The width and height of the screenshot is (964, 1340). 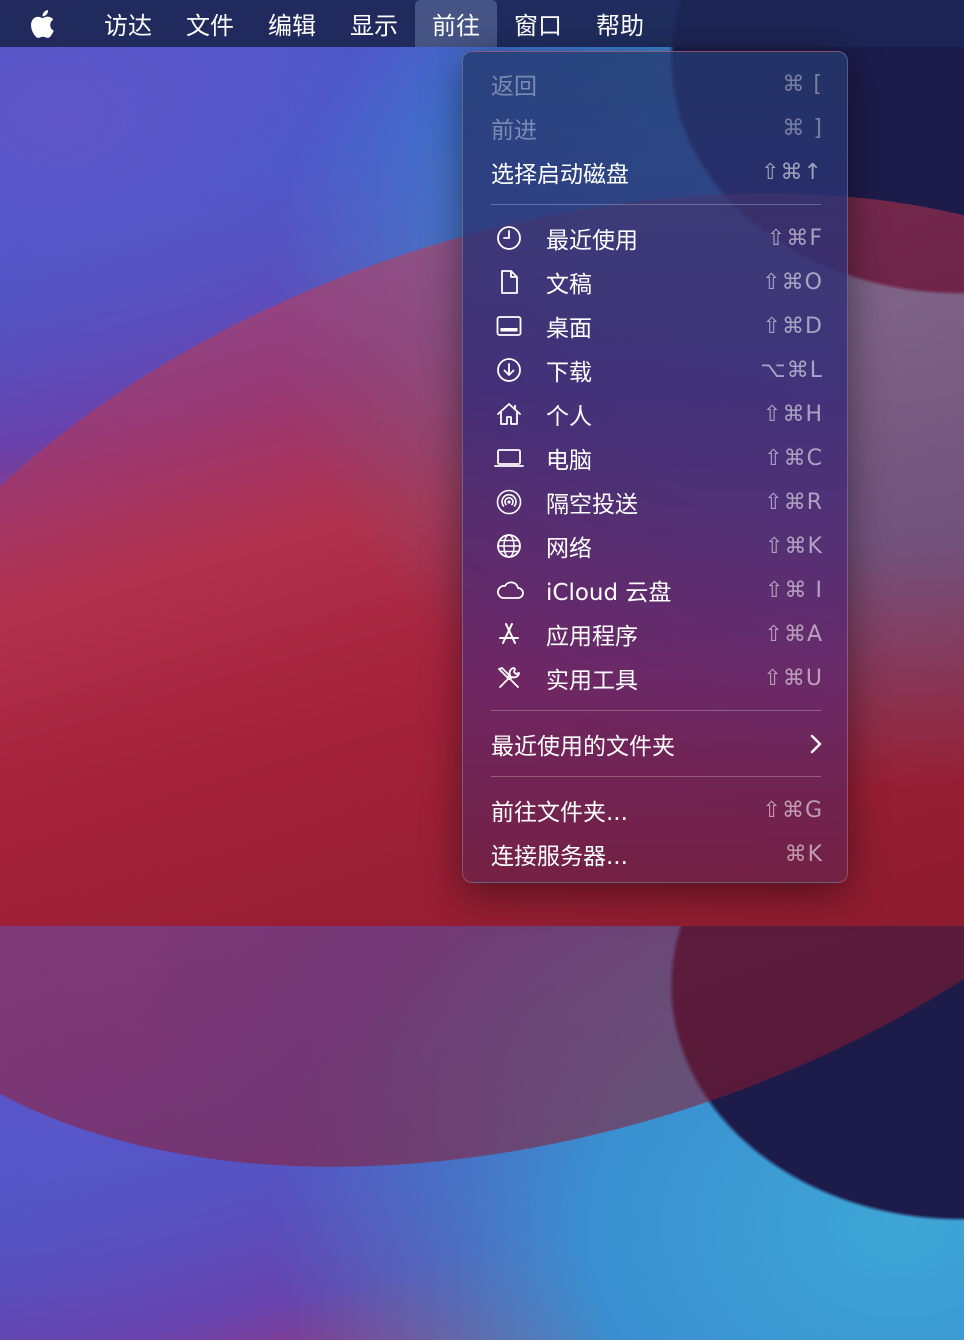 What do you see at coordinates (509, 546) in the screenshot?
I see `globe-icon` at bounding box center [509, 546].